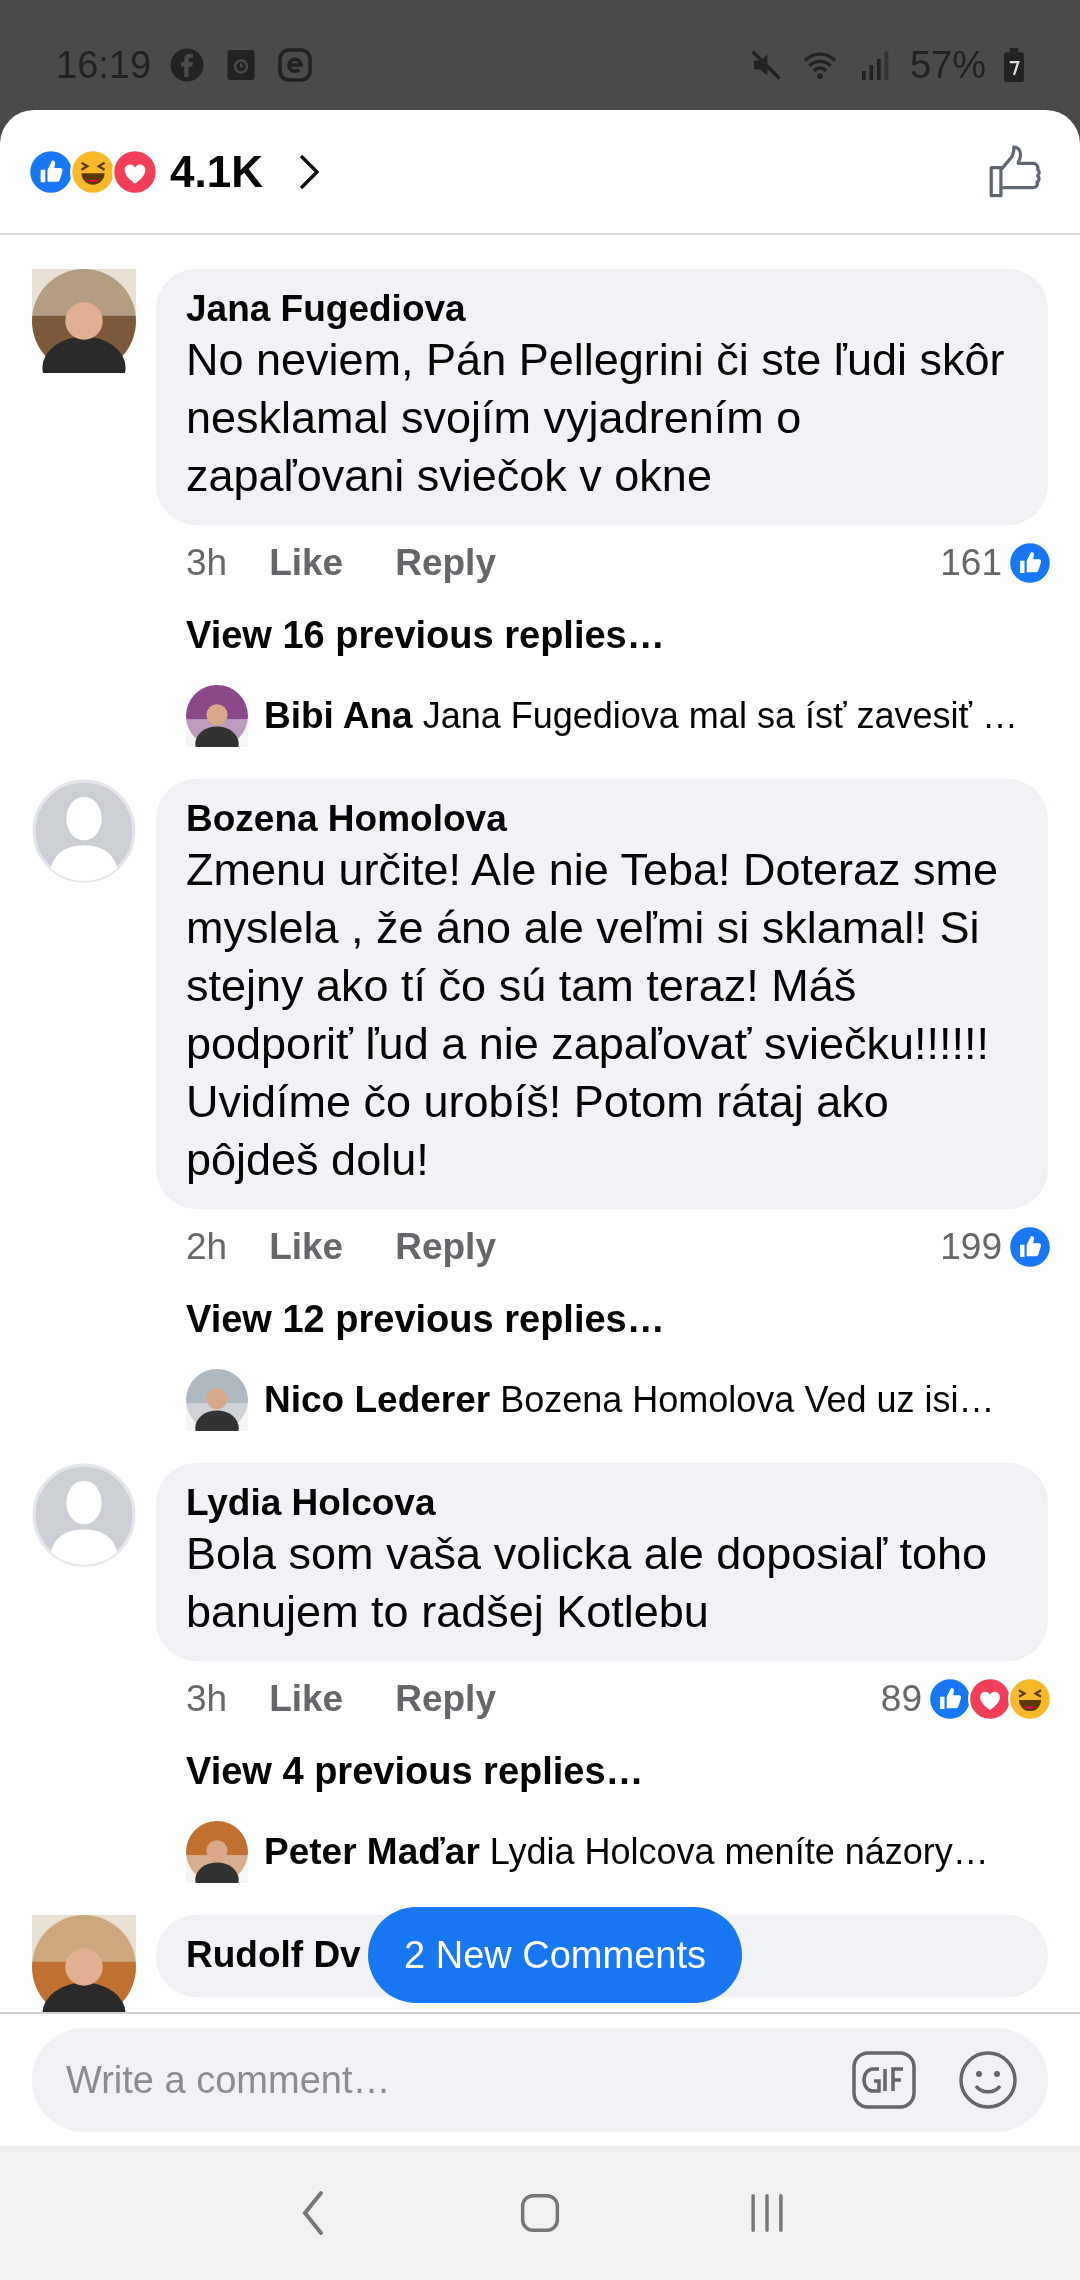  What do you see at coordinates (216, 171) in the screenshot?
I see `reaction-count: 4.1K` at bounding box center [216, 171].